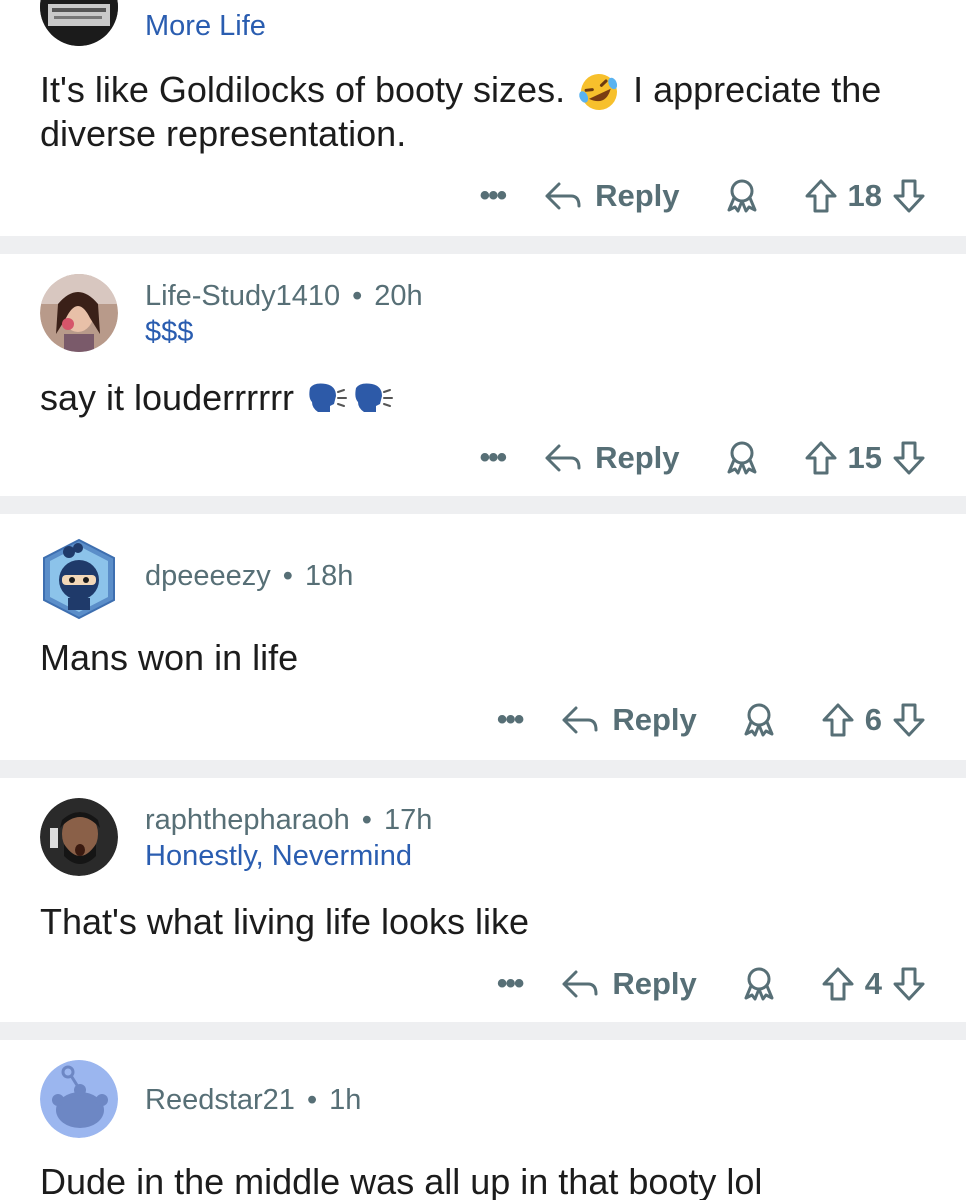 The width and height of the screenshot is (966, 1200). I want to click on comment-meta: Reedstar21 • 1h, so click(253, 1100).